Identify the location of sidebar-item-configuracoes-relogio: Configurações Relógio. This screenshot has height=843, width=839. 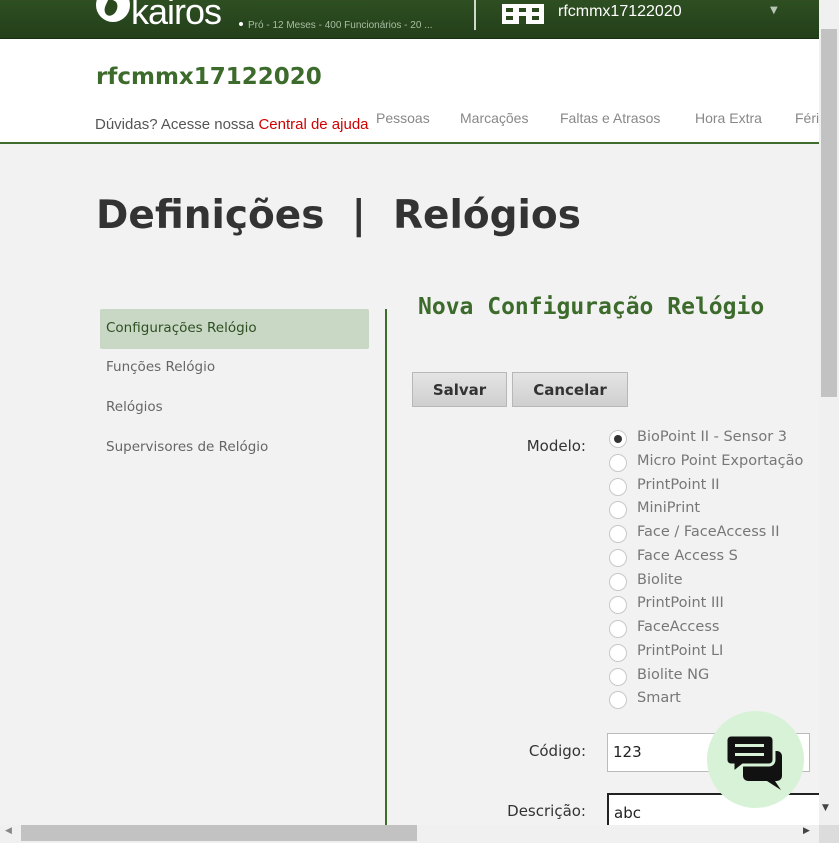
(234, 329).